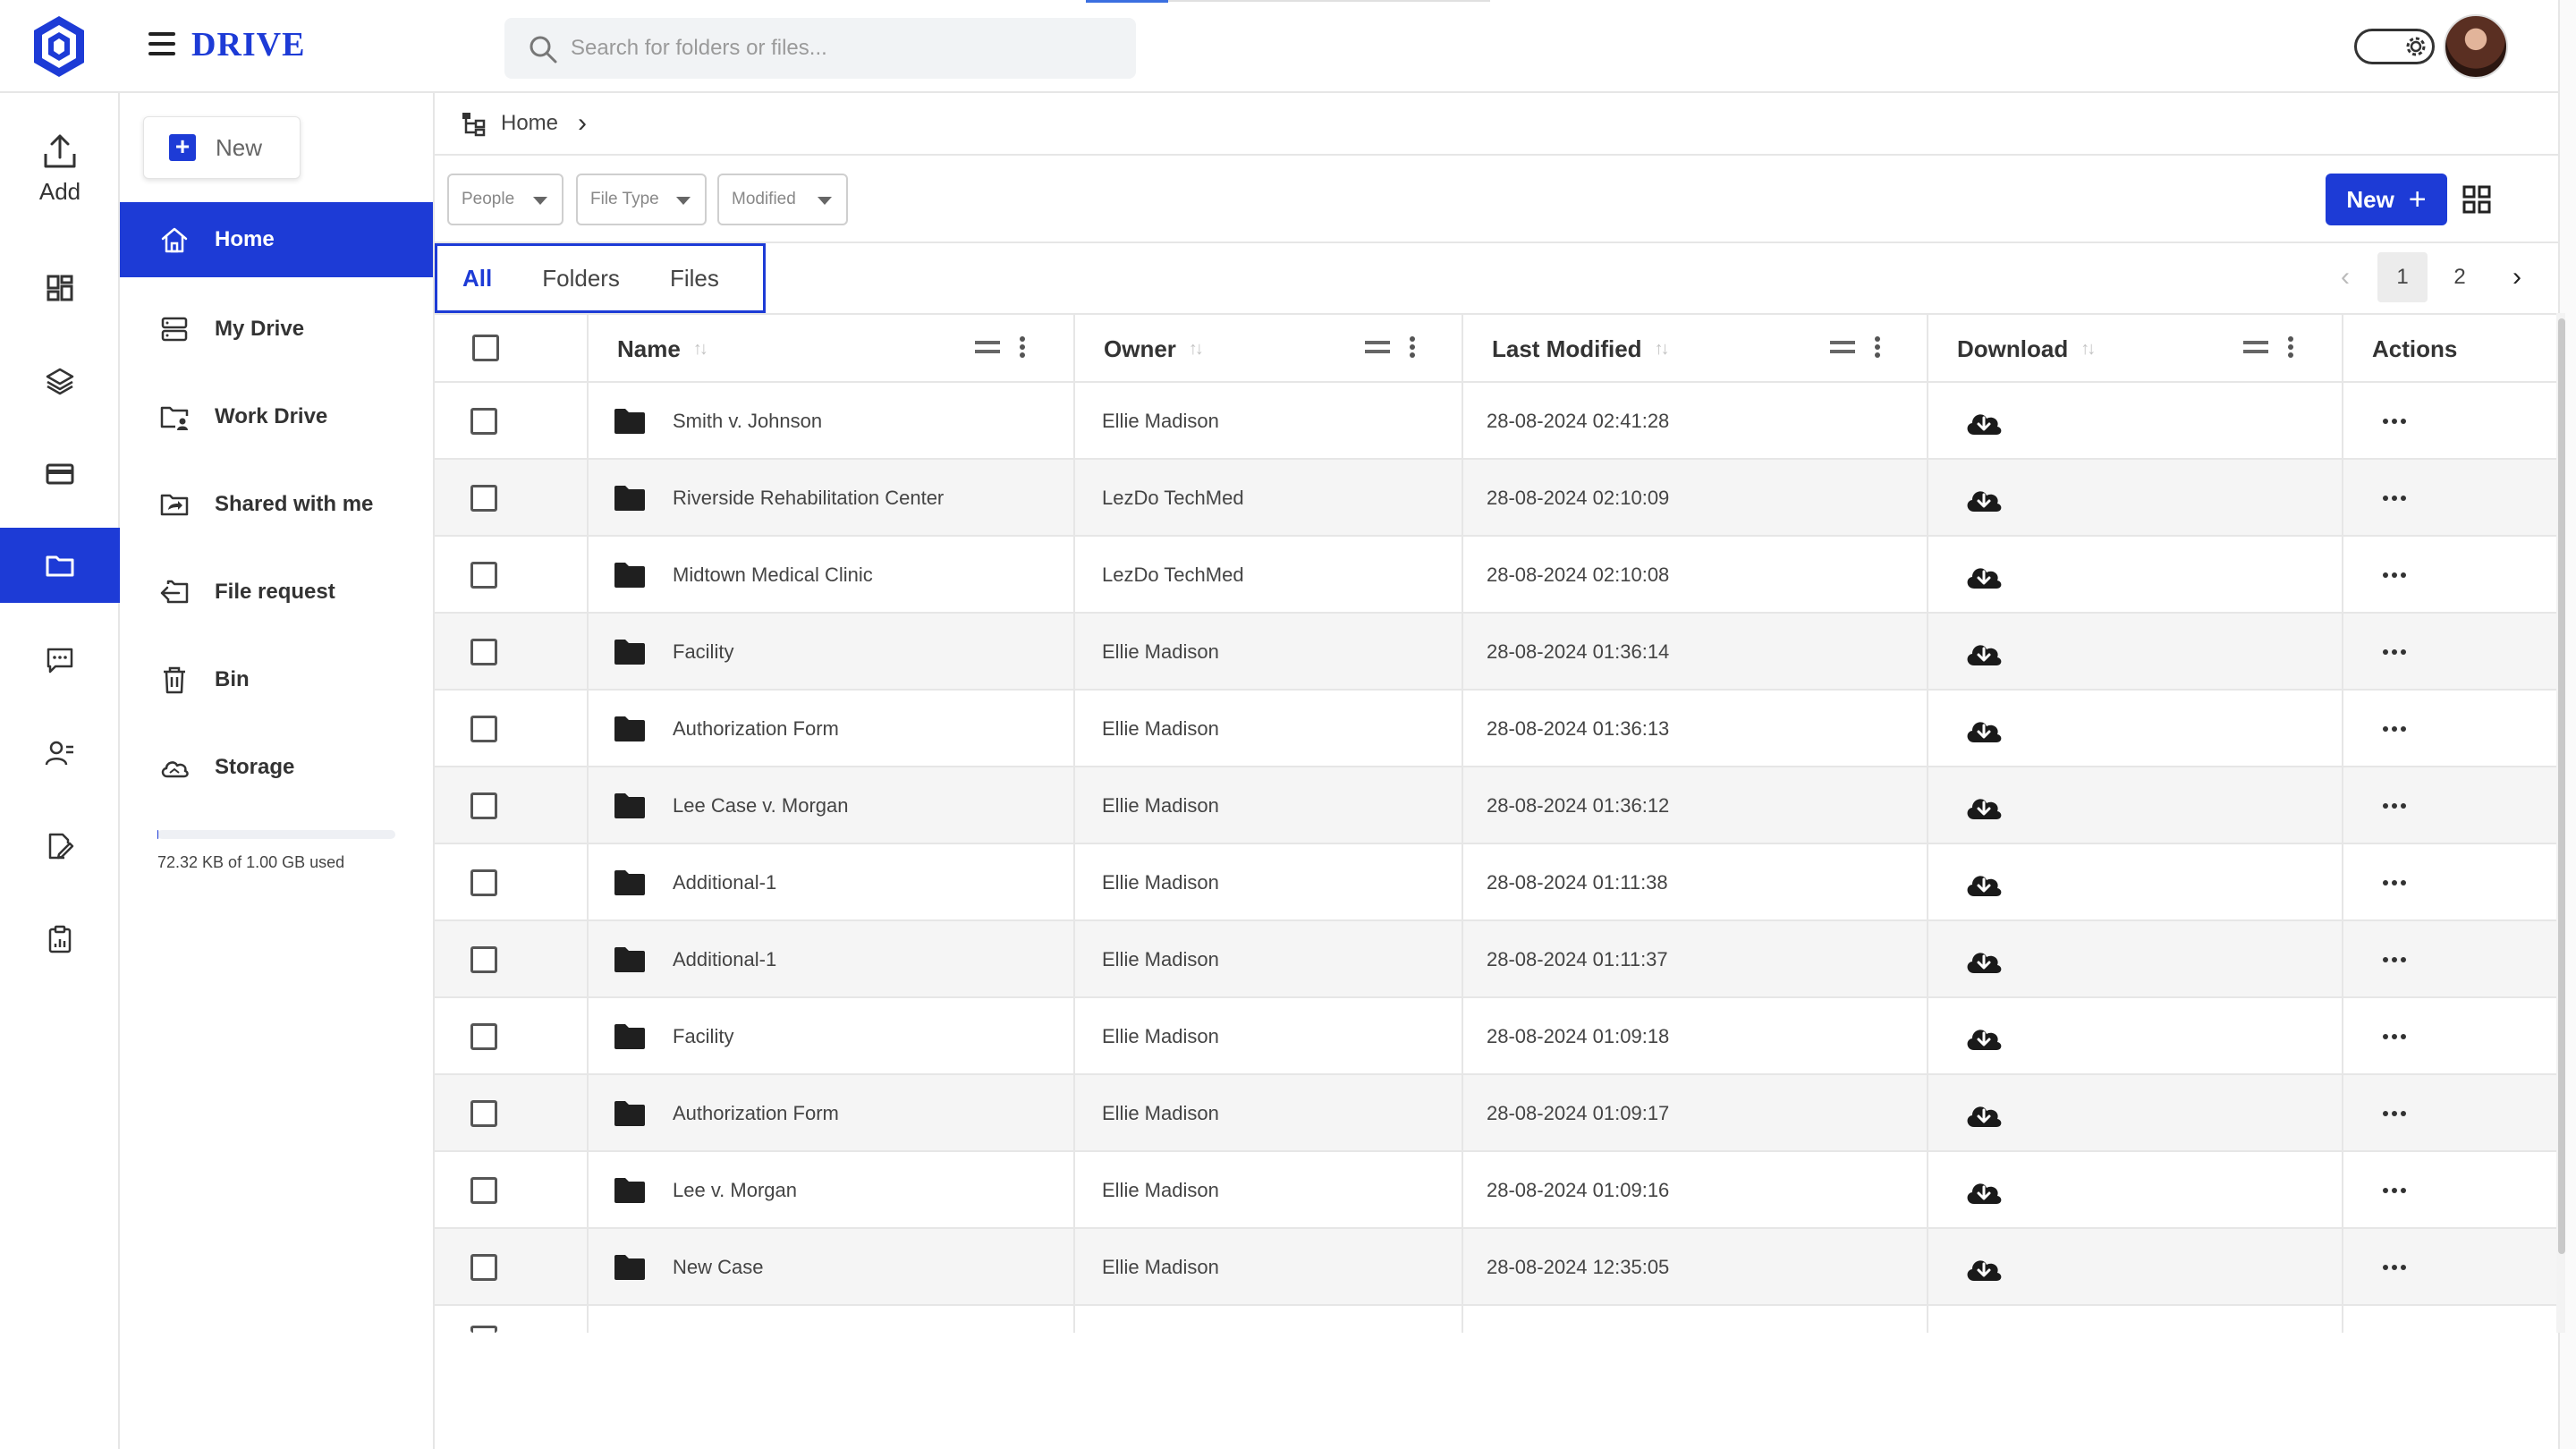 Image resolution: width=2576 pixels, height=1449 pixels. What do you see at coordinates (1496, 652) in the screenshot?
I see `table-row: Facility Ellie Madison 28-08-2024 01:36:14` at bounding box center [1496, 652].